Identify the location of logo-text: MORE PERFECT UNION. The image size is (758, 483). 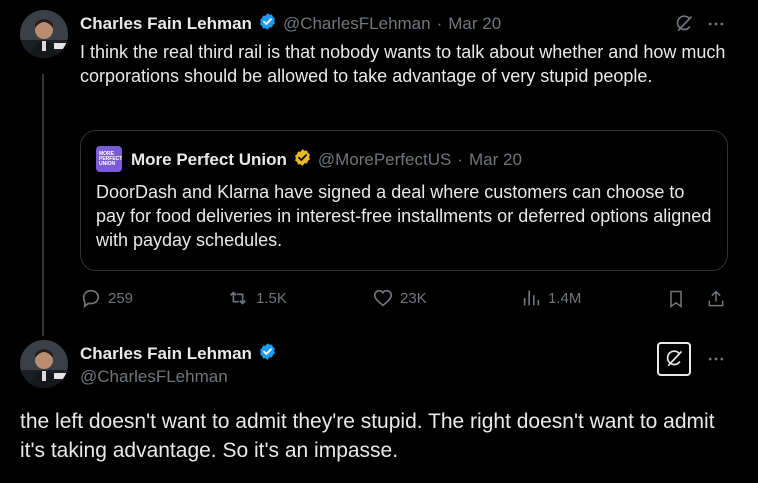
(110, 159).